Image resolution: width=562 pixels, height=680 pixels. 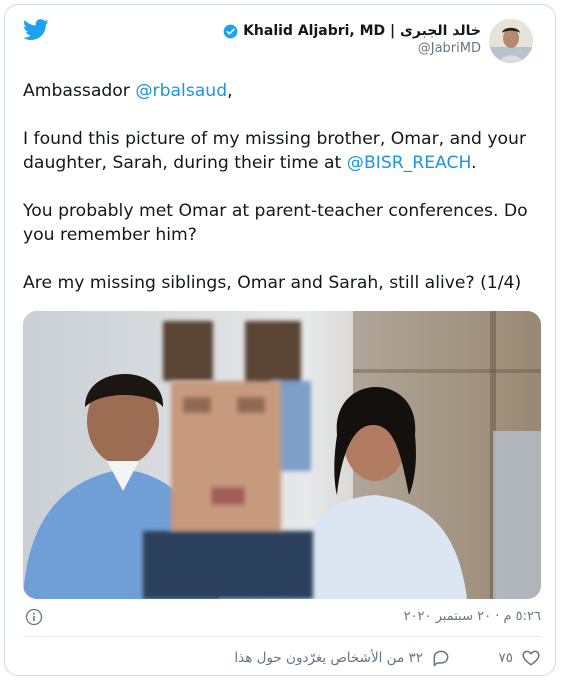 I want to click on text: Ambassador, so click(x=79, y=91).